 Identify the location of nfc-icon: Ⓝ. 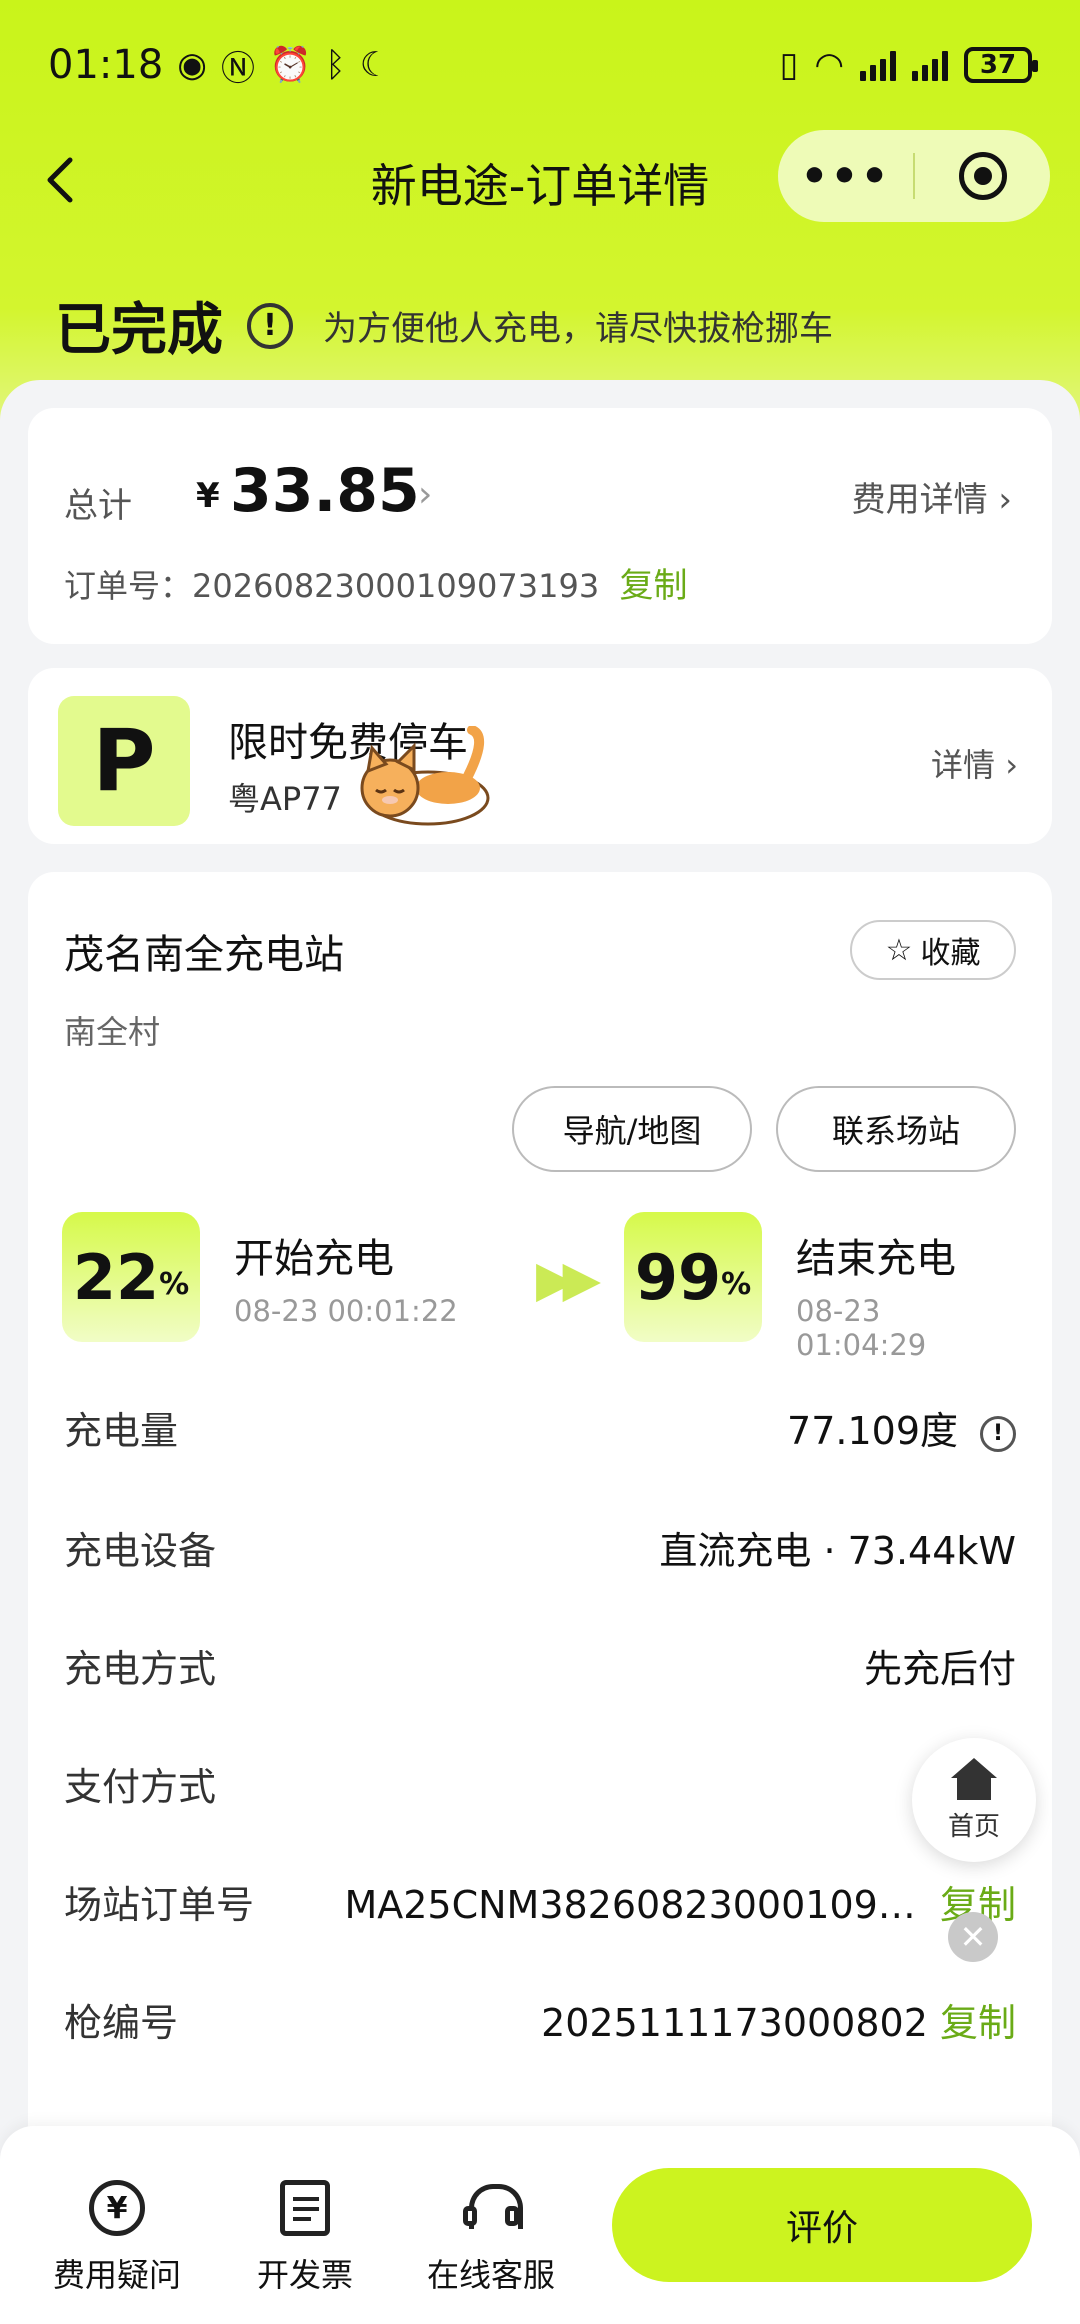
(237, 68).